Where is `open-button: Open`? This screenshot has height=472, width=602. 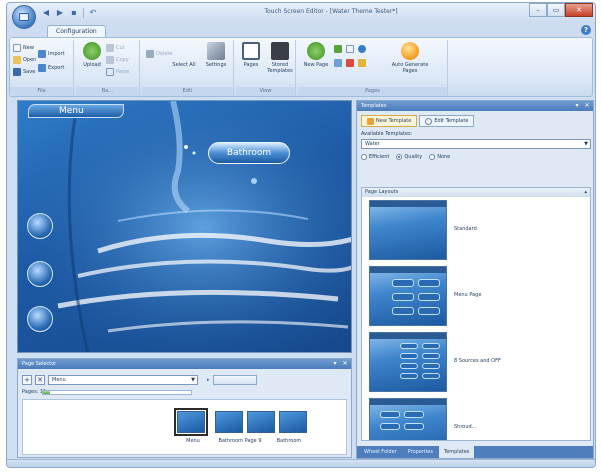
open-button: Open is located at coordinates (24, 60).